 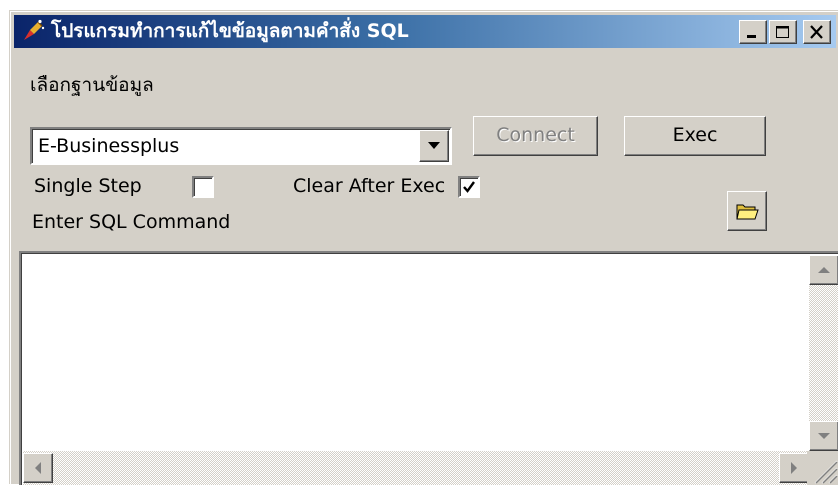 What do you see at coordinates (416, 468) in the screenshot?
I see `horizontal-scrollbar` at bounding box center [416, 468].